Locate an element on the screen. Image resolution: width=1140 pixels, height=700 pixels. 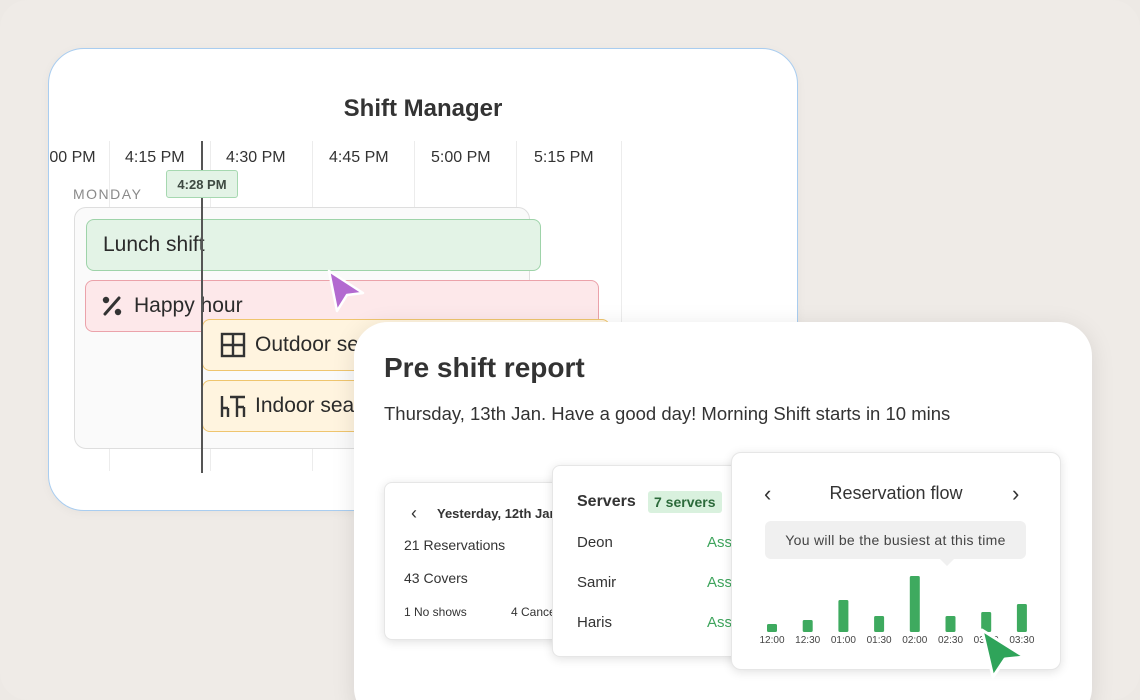
date-navigator: ‹ Yesterday, 12th Jan is located at coordinates (484, 513).